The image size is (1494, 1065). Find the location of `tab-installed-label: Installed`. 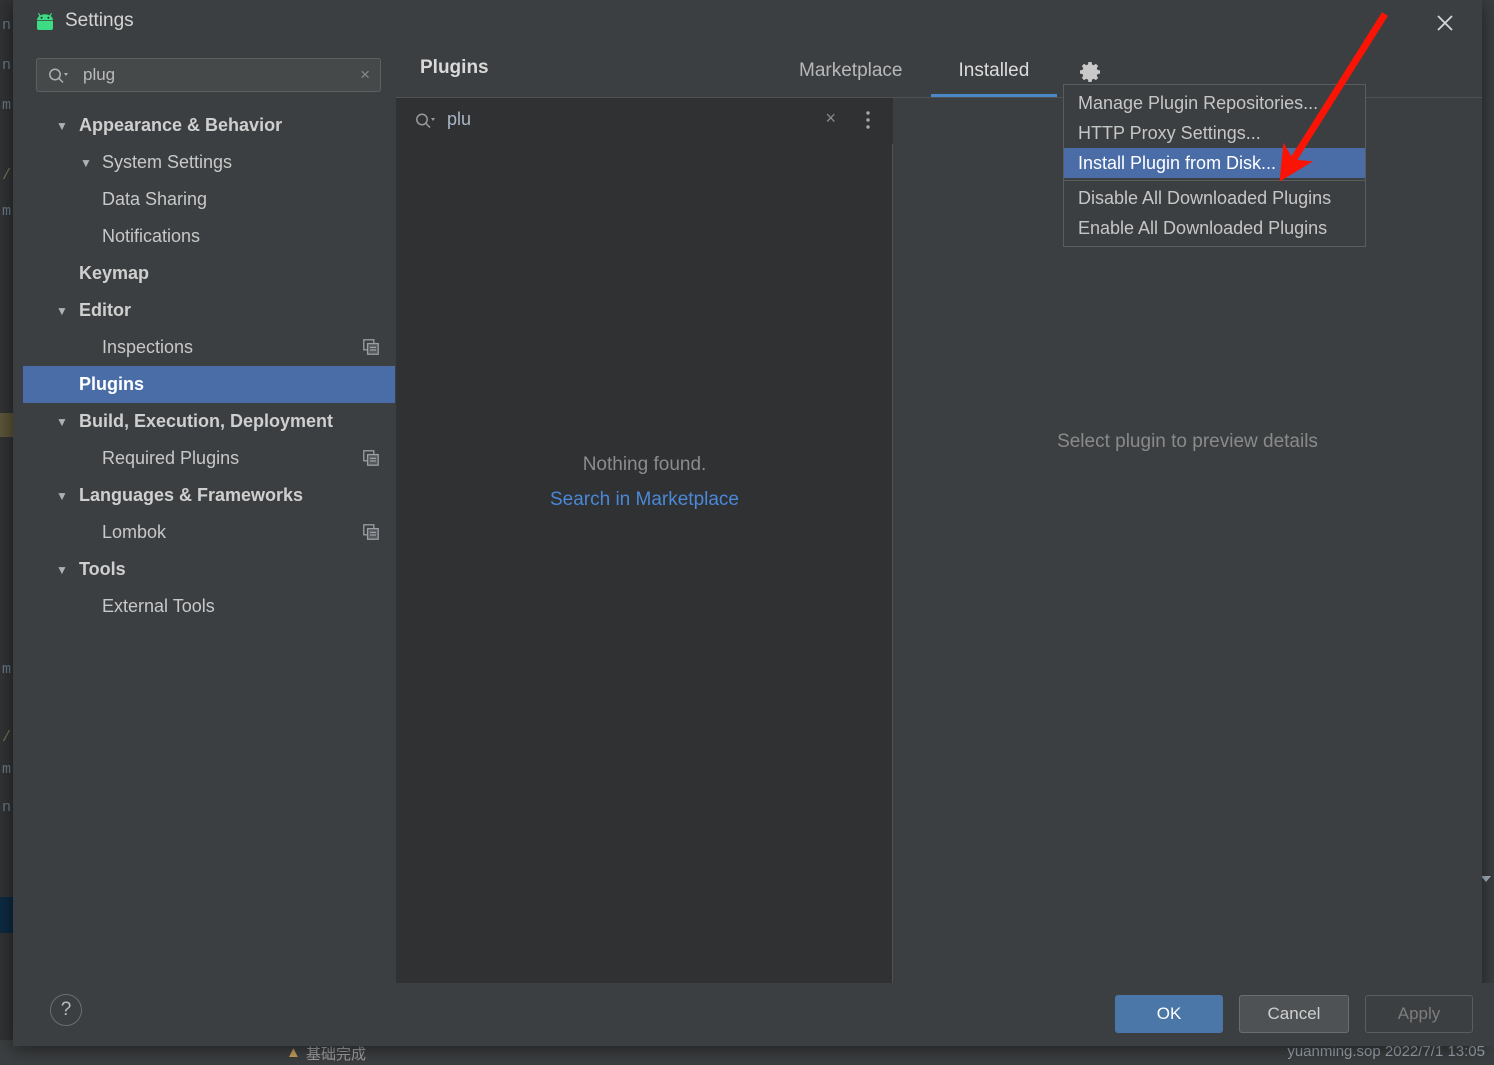

tab-installed-label: Installed is located at coordinates (994, 70).